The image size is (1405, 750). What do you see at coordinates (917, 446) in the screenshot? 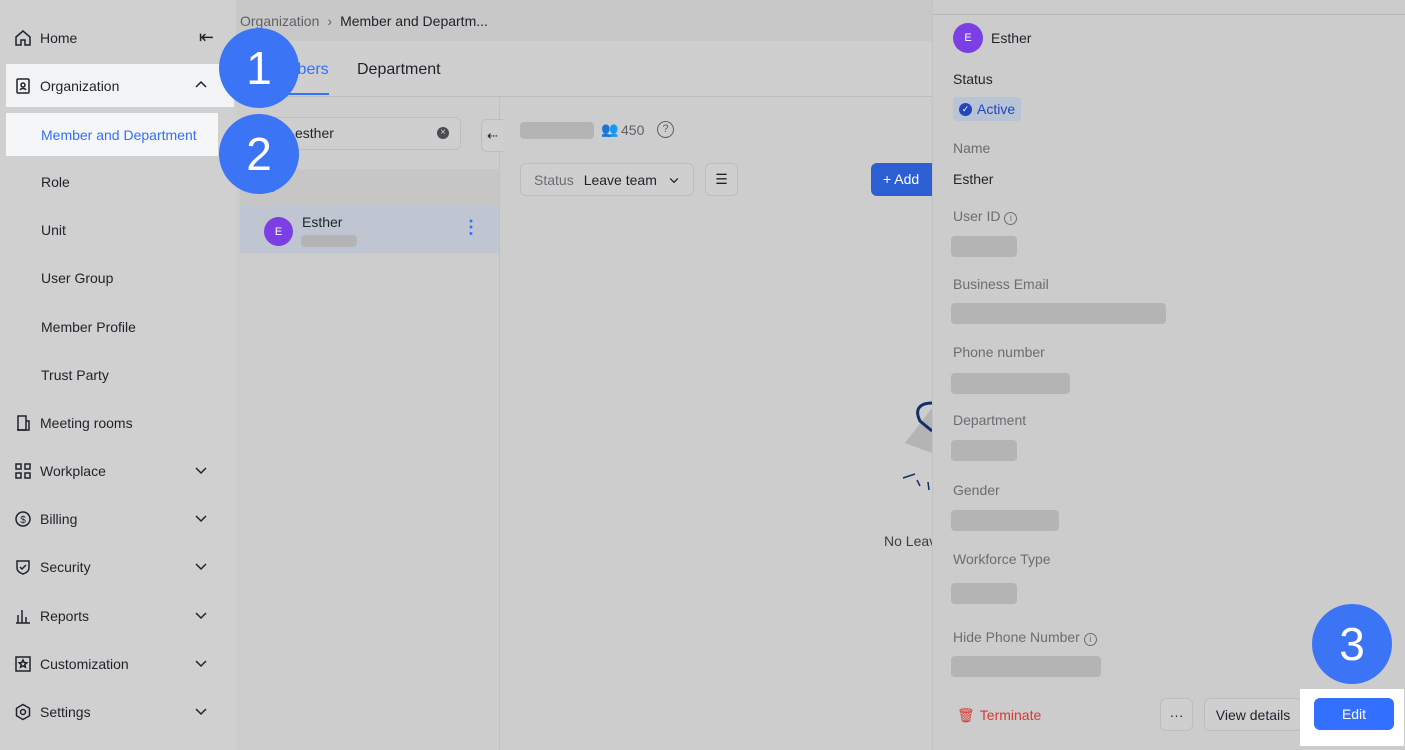
I see `empty-state-illustration` at bounding box center [917, 446].